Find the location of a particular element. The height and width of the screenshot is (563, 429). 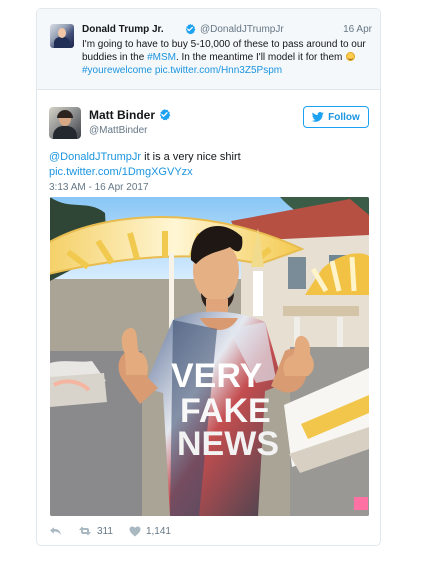

quoted-author-avatar is located at coordinates (62, 36).